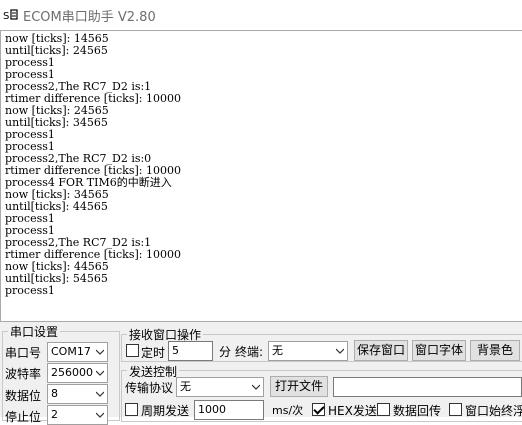 This screenshot has height=425, width=522. Describe the element at coordinates (318, 409) in the screenshot. I see `hex-send-checkbox` at that location.